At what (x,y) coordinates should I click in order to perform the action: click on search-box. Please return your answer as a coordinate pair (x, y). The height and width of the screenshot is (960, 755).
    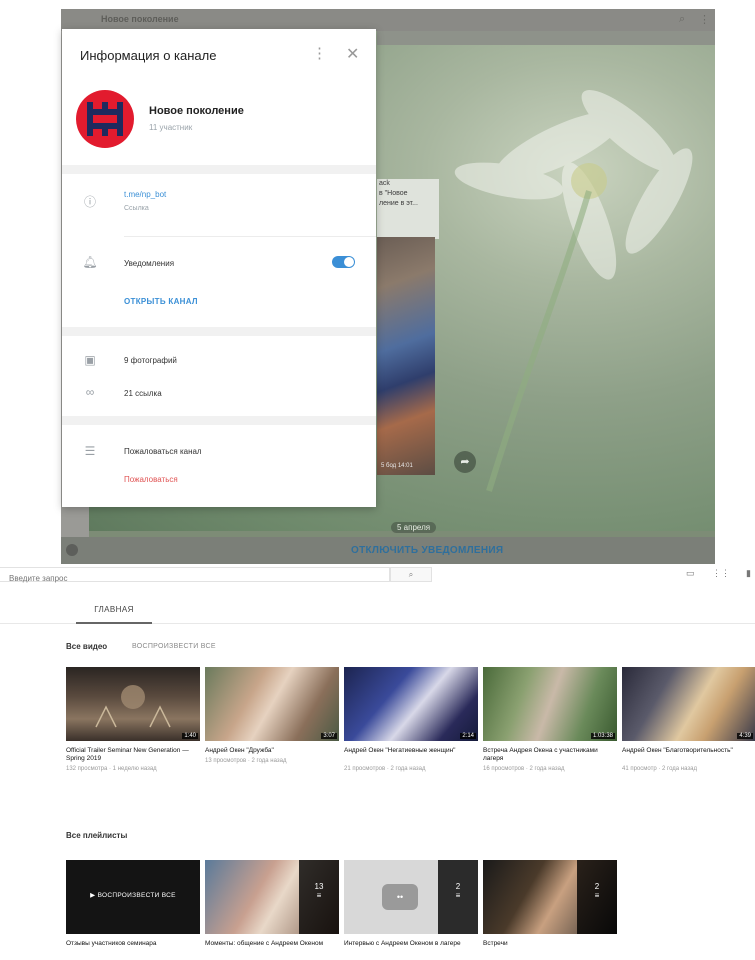
    Looking at the image, I should click on (195, 576).